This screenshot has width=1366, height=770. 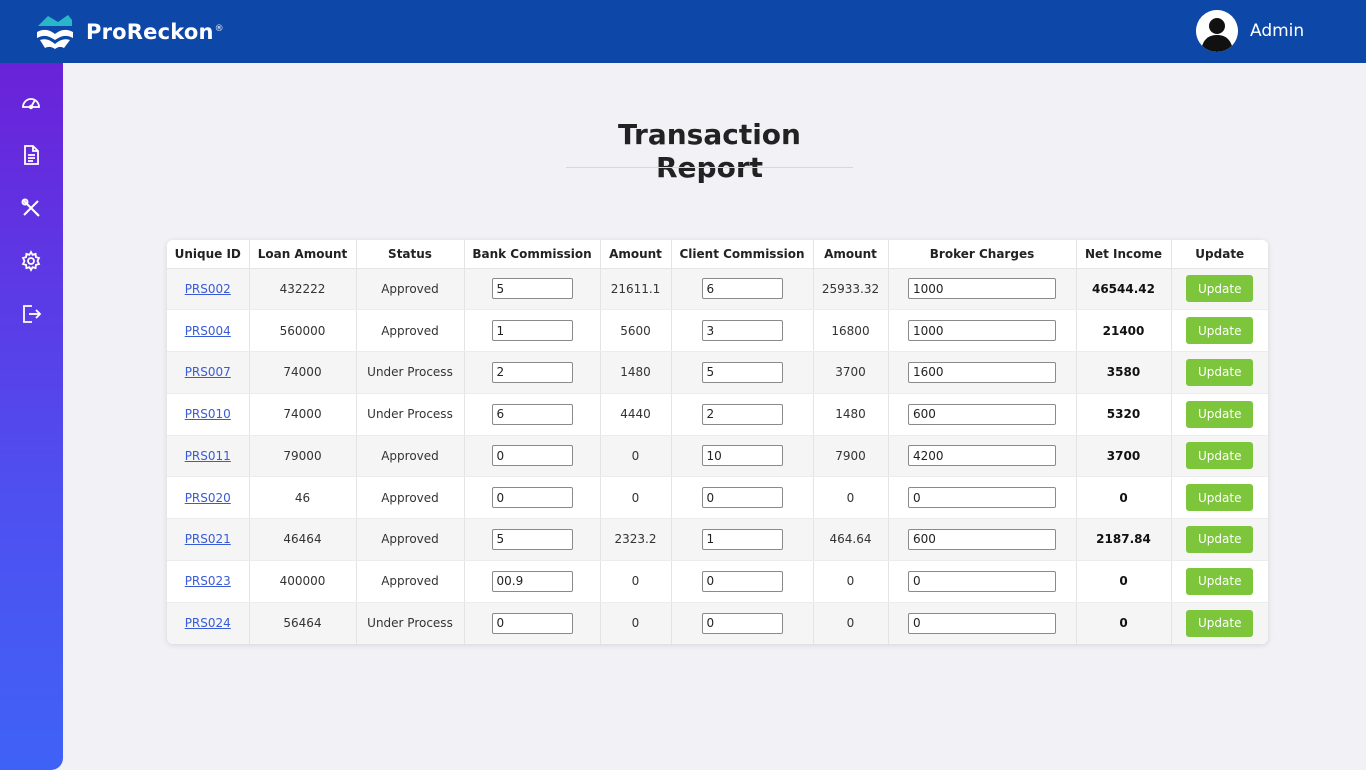 I want to click on table-row: PRS024 56464Under Process 0 0 0 Update, so click(x=717, y=623).